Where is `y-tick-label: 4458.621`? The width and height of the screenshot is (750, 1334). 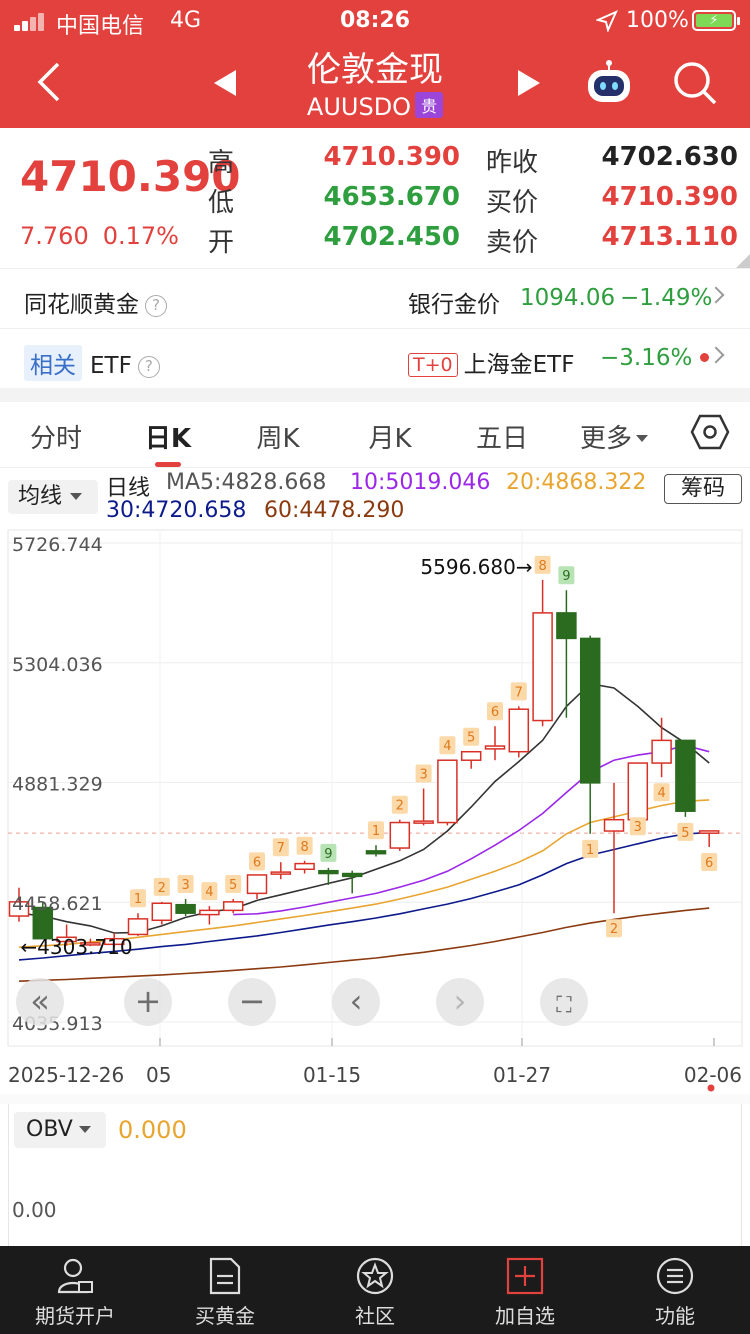
y-tick-label: 4458.621 is located at coordinates (57, 904).